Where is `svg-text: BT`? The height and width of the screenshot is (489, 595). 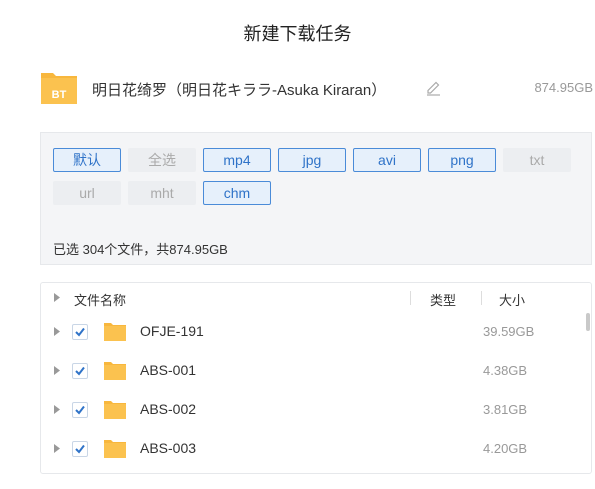
svg-text: BT is located at coordinates (59, 95).